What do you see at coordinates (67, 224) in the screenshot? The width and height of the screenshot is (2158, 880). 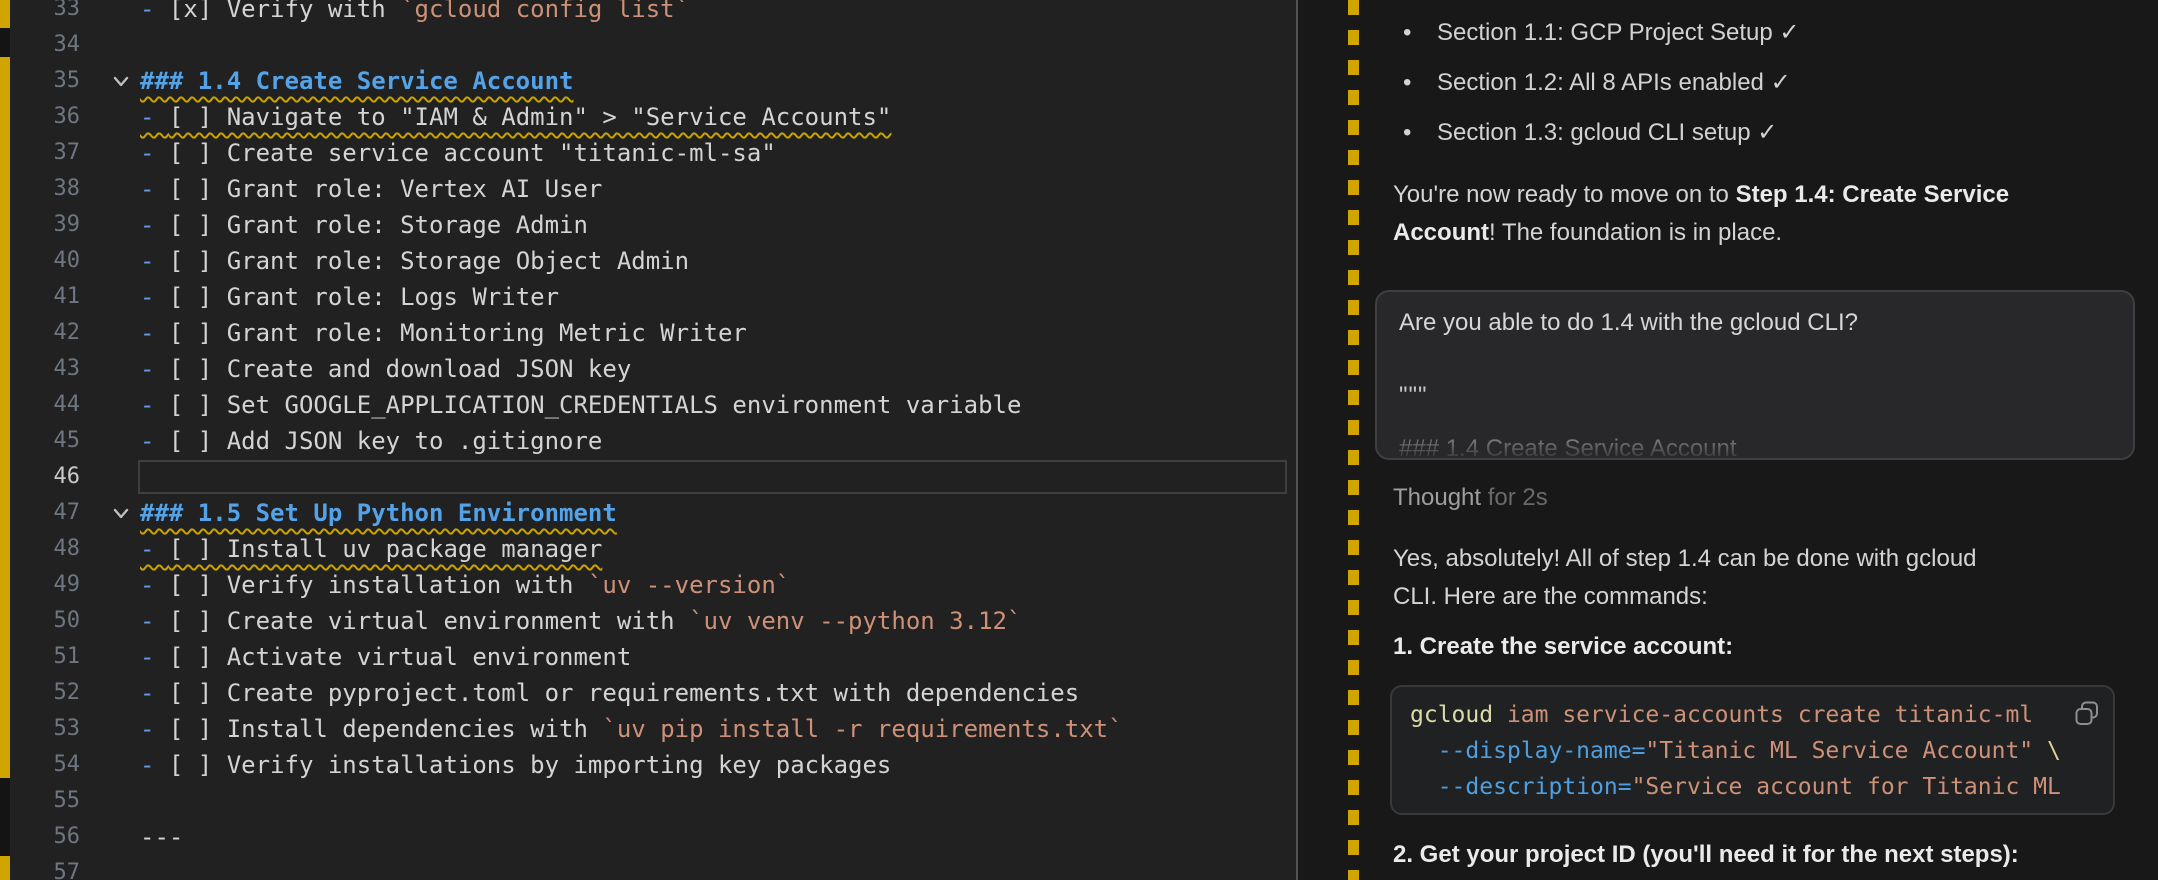 I see `line-number: 39` at bounding box center [67, 224].